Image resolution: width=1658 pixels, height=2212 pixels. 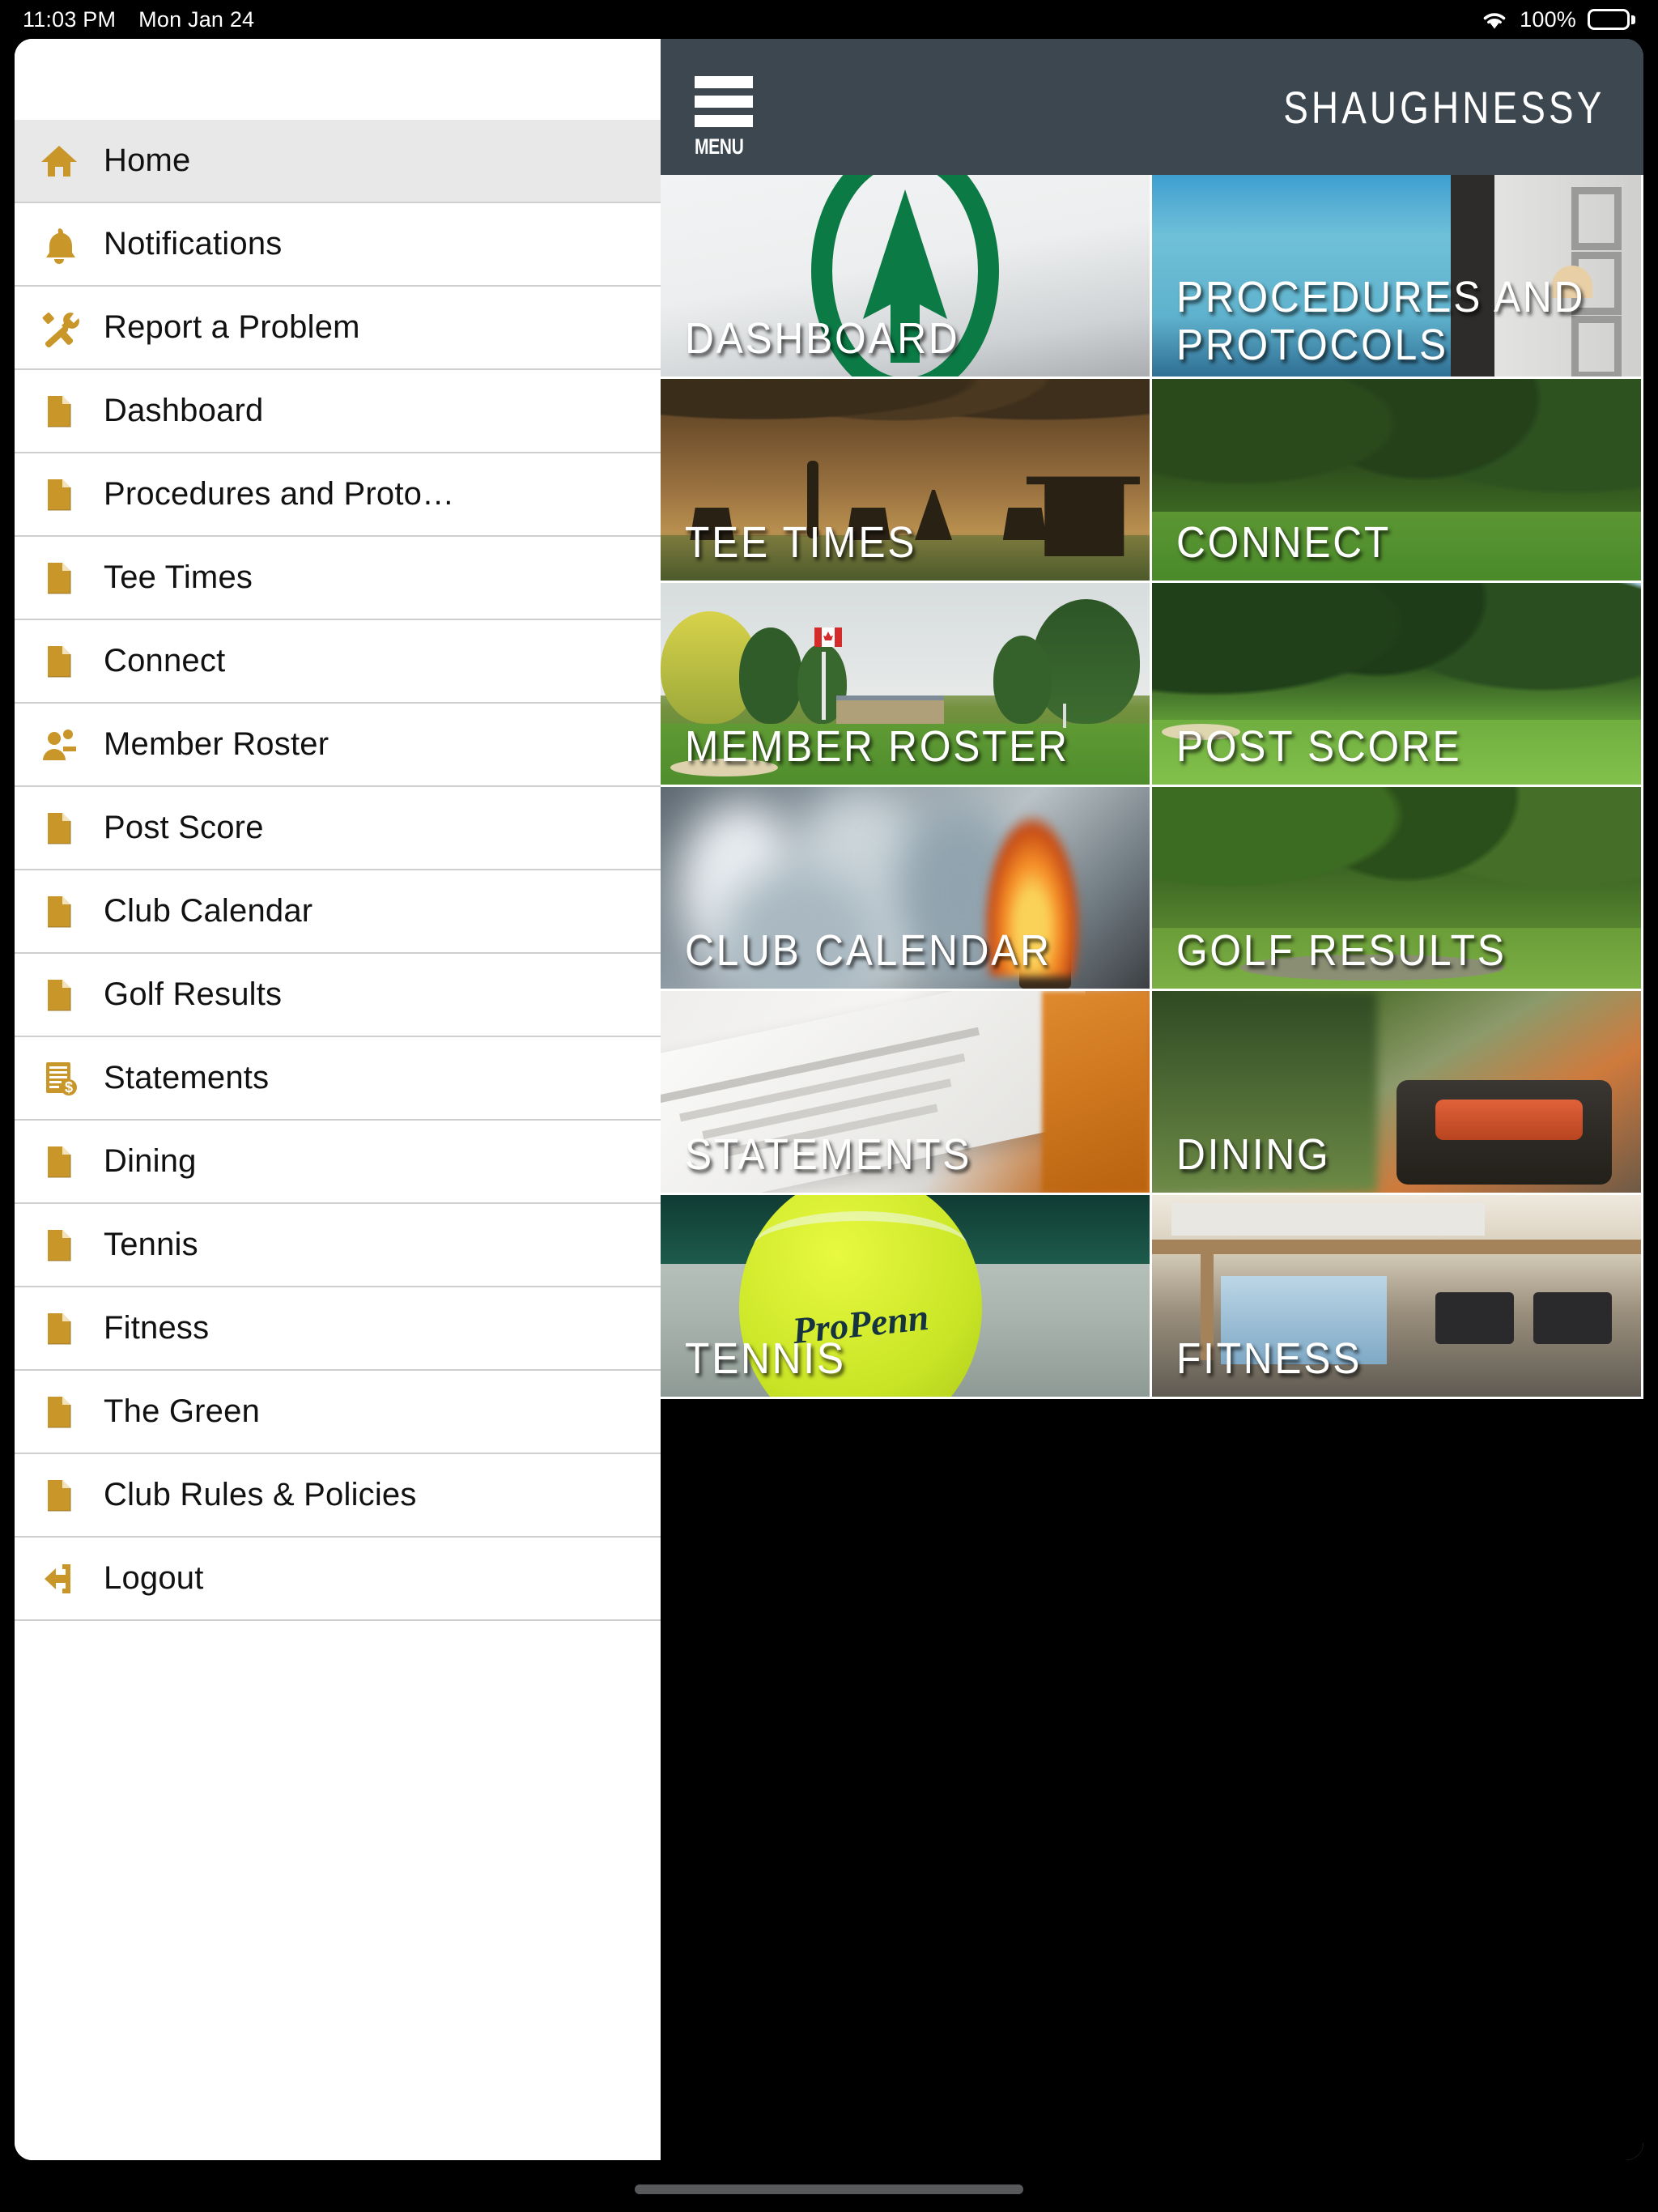 I want to click on sidebar-item-report-a-problem: Report a Problem, so click(x=338, y=328).